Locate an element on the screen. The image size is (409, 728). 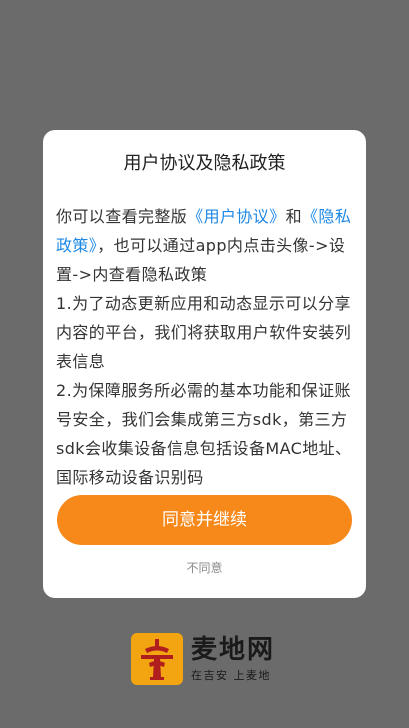
user-agreement-link: 《用户协议》 is located at coordinates (236, 216).